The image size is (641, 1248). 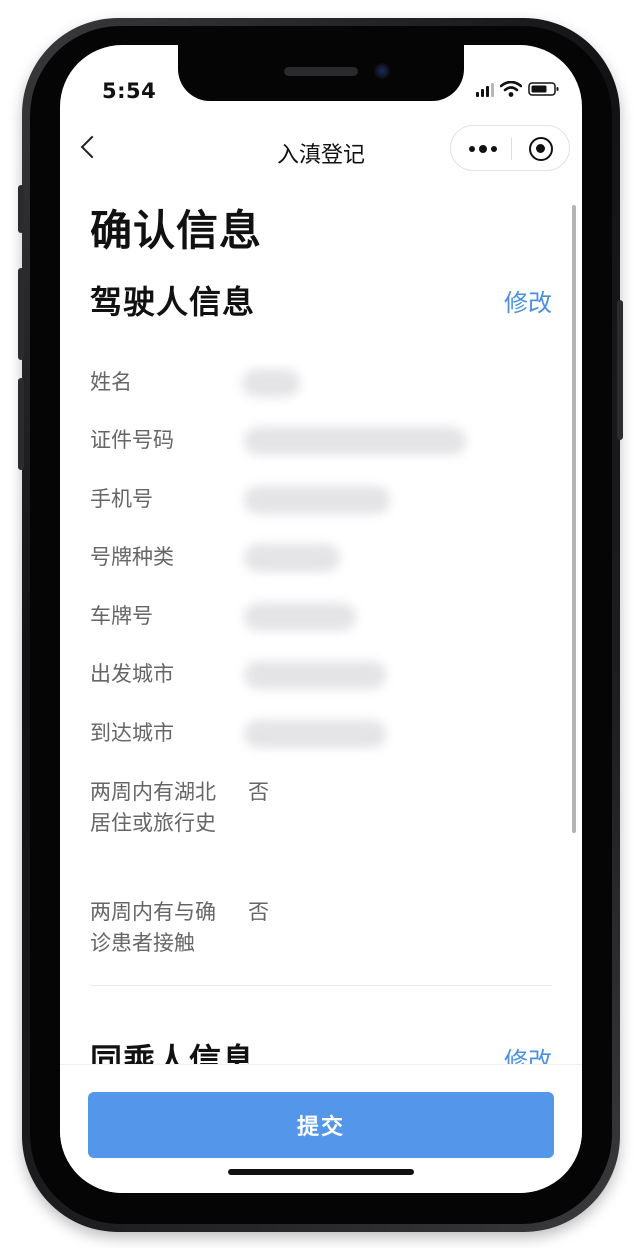 What do you see at coordinates (132, 440) in the screenshot?
I see `label-id-number: 证件号码` at bounding box center [132, 440].